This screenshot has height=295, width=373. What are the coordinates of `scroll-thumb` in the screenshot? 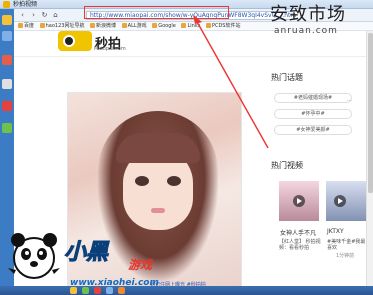 It's located at (370, 113).